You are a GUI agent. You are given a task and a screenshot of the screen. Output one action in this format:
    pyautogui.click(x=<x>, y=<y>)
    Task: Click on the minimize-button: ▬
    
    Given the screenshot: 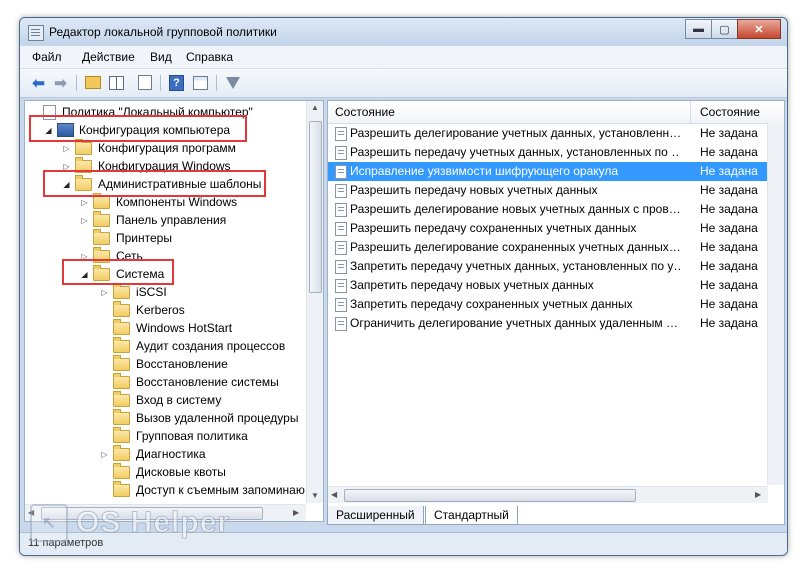 What is the action you would take?
    pyautogui.click(x=698, y=29)
    